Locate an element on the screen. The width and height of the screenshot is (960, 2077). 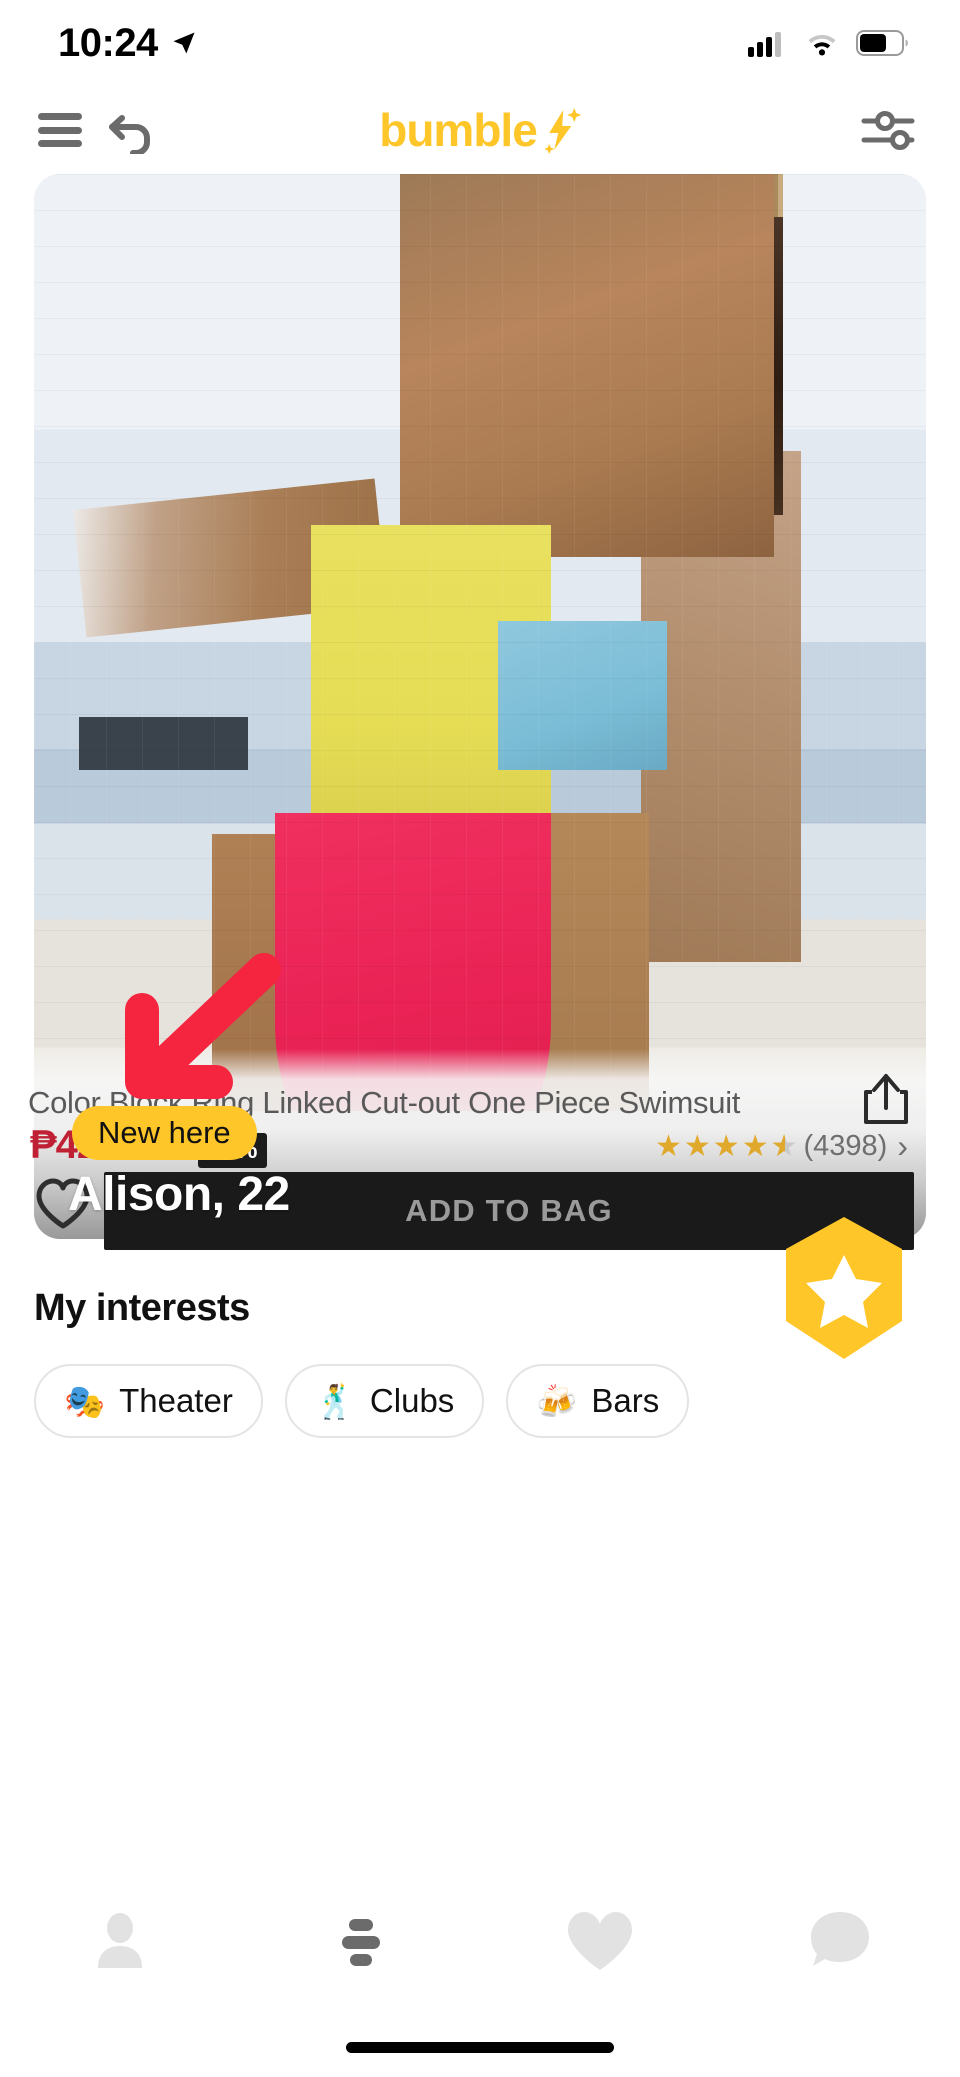
chat-bubble-icon is located at coordinates (840, 1939).